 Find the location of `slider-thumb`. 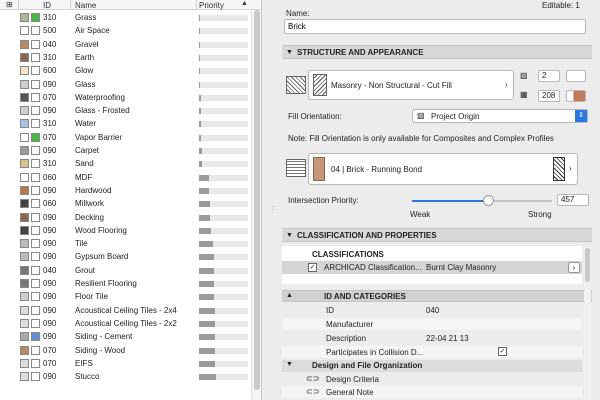

slider-thumb is located at coordinates (488, 200).